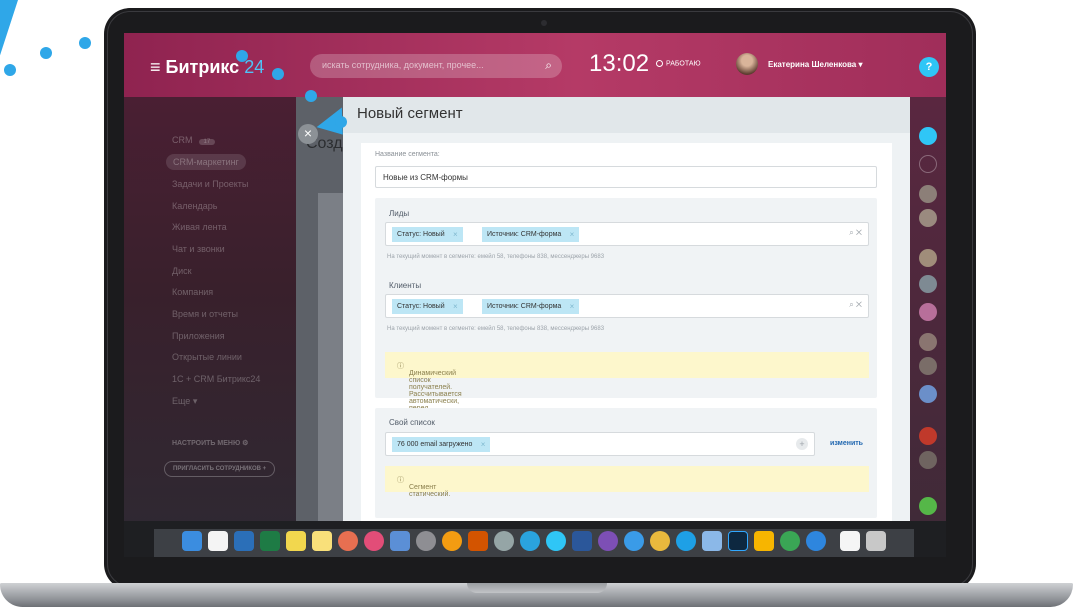  Describe the element at coordinates (816, 541) in the screenshot. I see `quicktime-icon` at that location.